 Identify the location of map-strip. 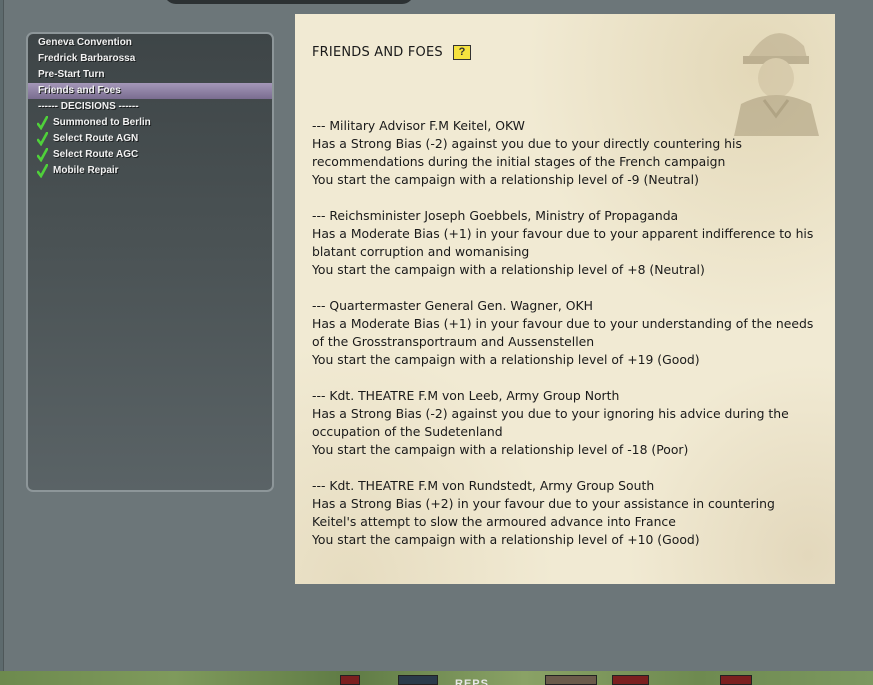
(436, 678).